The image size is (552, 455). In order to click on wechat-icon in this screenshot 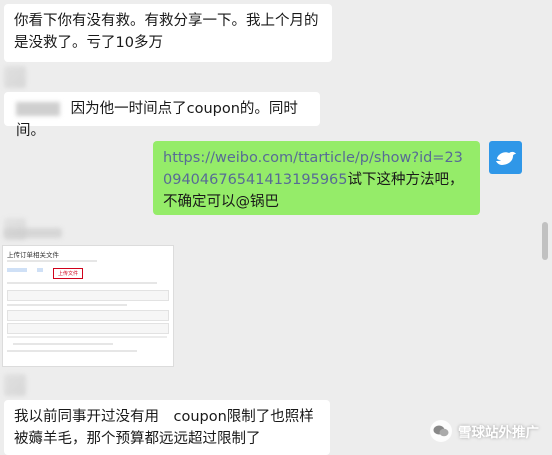, I will do `click(441, 431)`.